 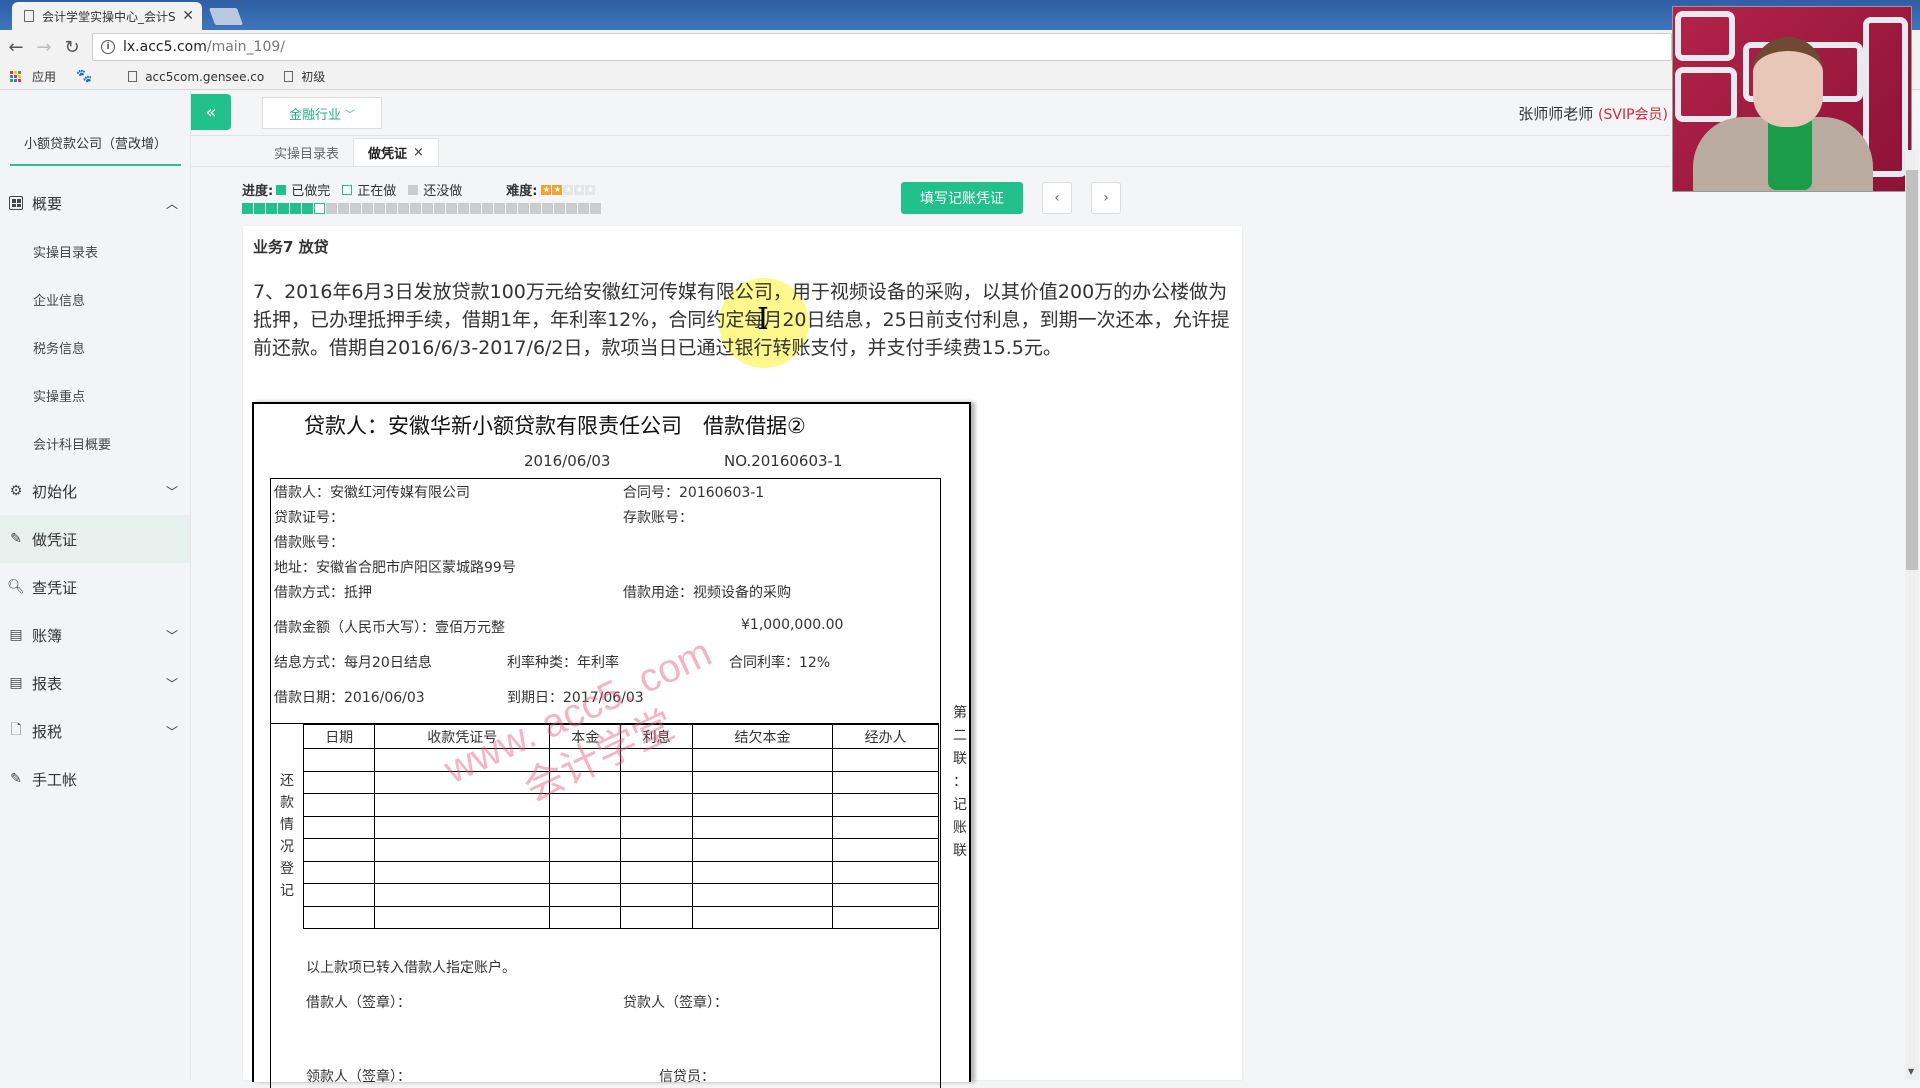 What do you see at coordinates (95, 203) in the screenshot?
I see `sidebar-item-overview: 概要 ︿` at bounding box center [95, 203].